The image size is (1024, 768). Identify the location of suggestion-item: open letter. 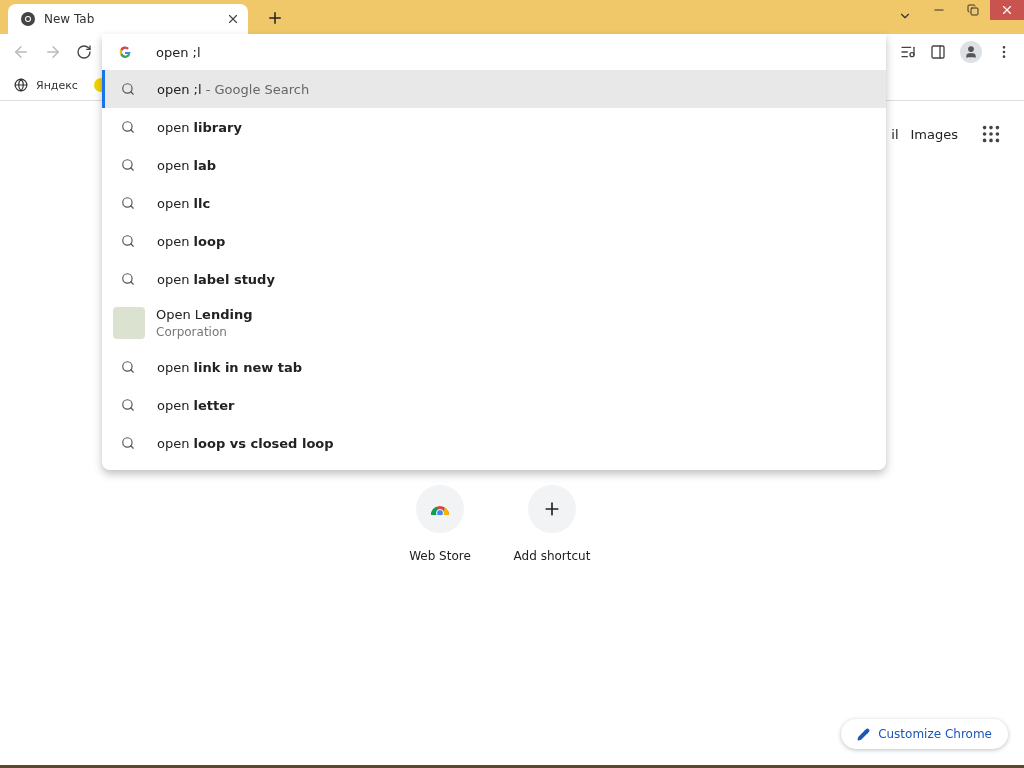
(494, 405).